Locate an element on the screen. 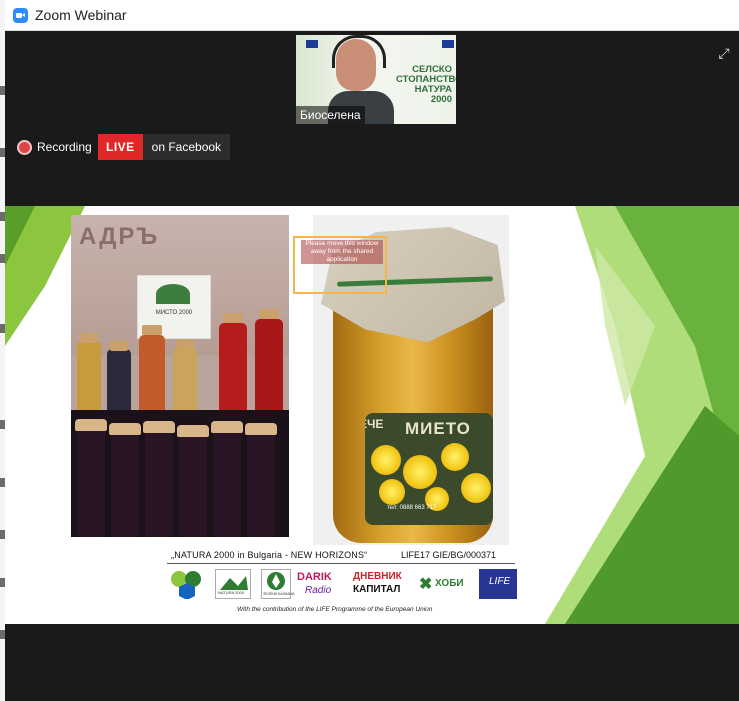 This screenshot has height=701, width=739. backdrop-slogan: СЕЛСКО СТОПАНСТВО НАТУРА 2000 is located at coordinates (426, 84).